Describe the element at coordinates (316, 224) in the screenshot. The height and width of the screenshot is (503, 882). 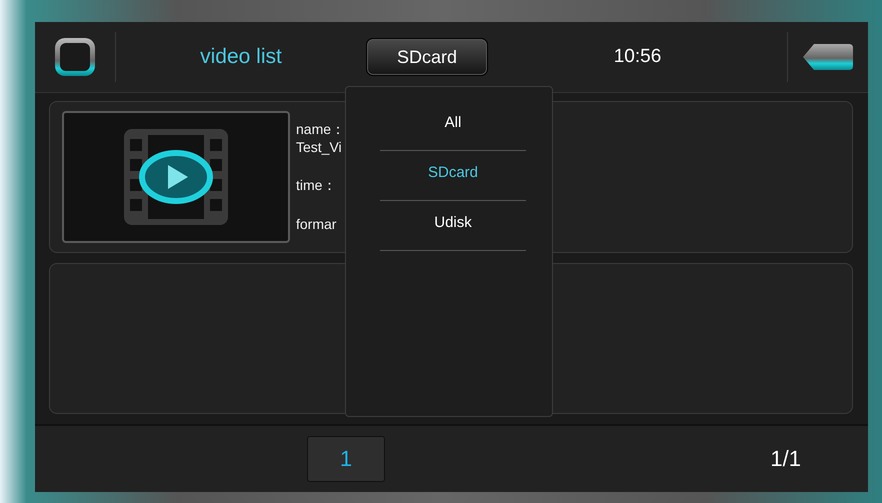
I see `format-label: formar` at that location.